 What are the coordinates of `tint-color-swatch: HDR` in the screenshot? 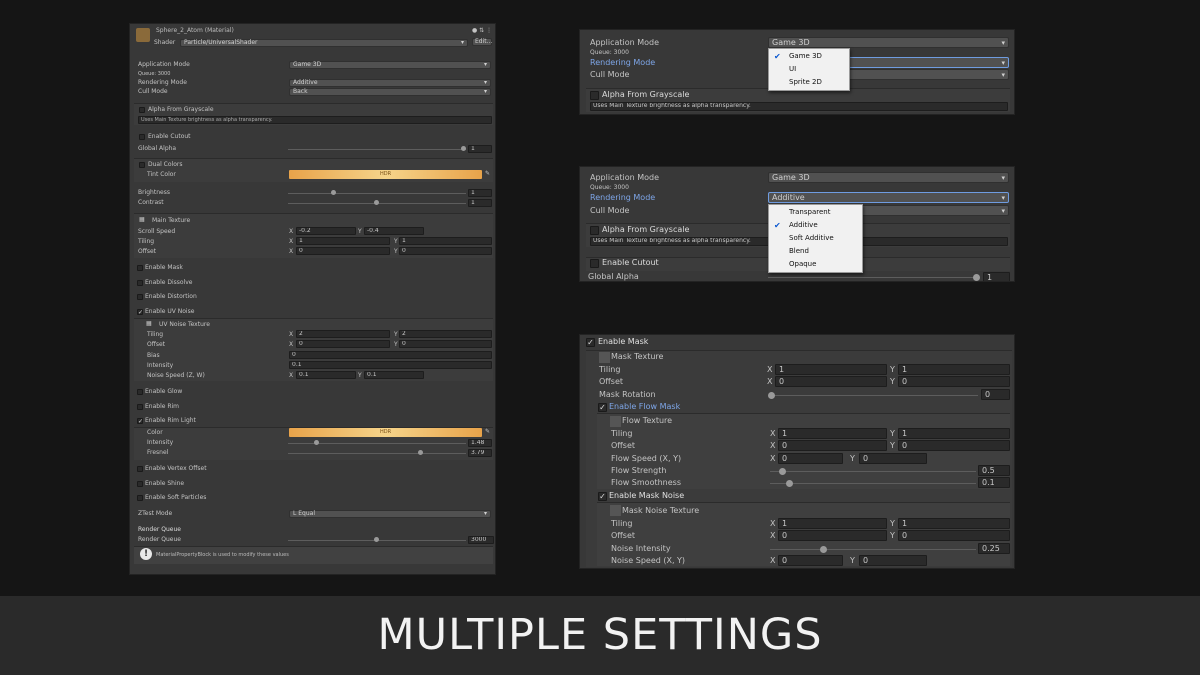 It's located at (385, 174).